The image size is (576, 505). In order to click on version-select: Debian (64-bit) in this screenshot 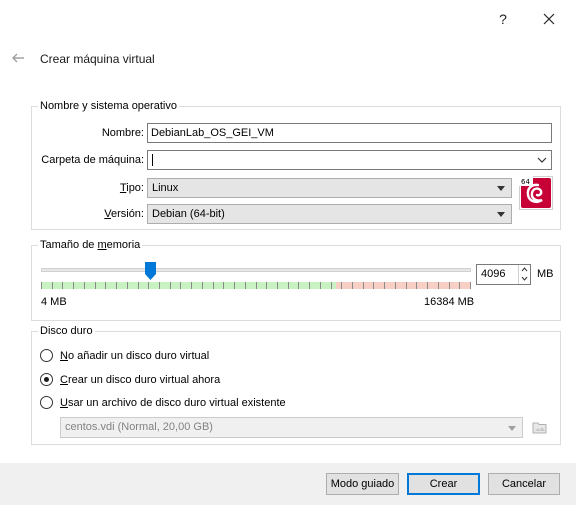, I will do `click(329, 214)`.